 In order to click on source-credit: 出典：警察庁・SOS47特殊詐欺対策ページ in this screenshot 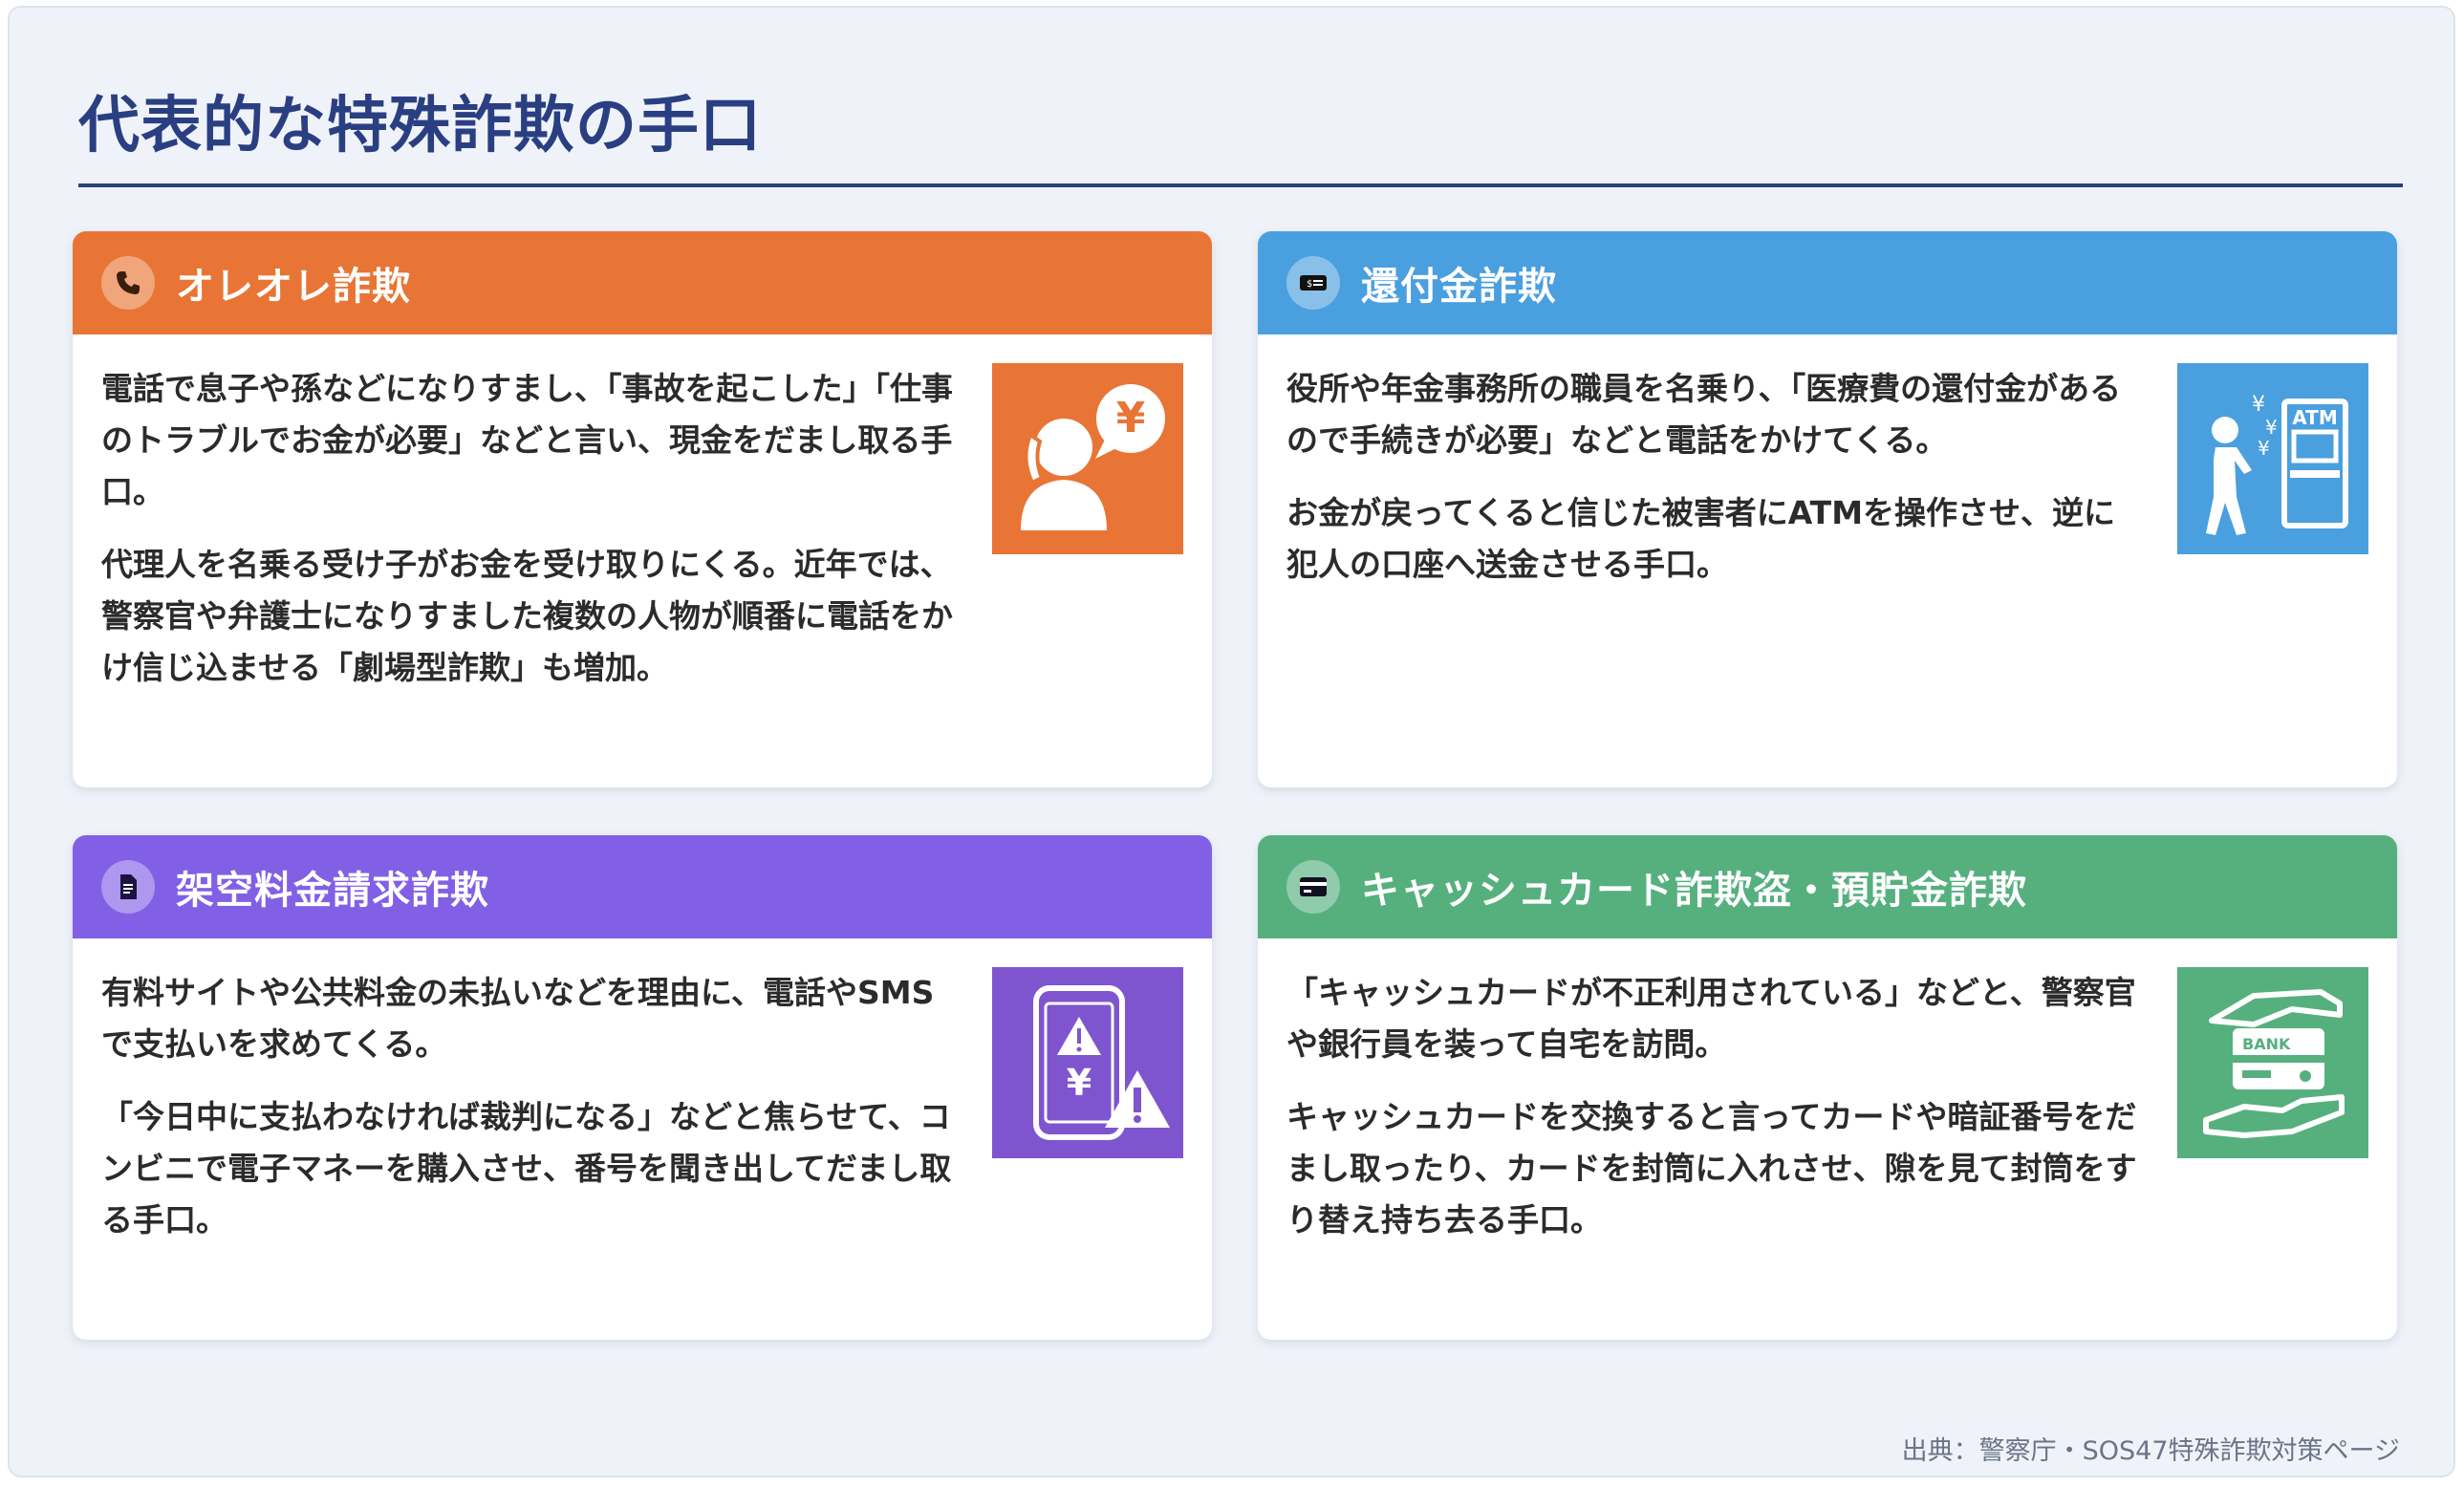, I will do `click(2150, 1451)`.